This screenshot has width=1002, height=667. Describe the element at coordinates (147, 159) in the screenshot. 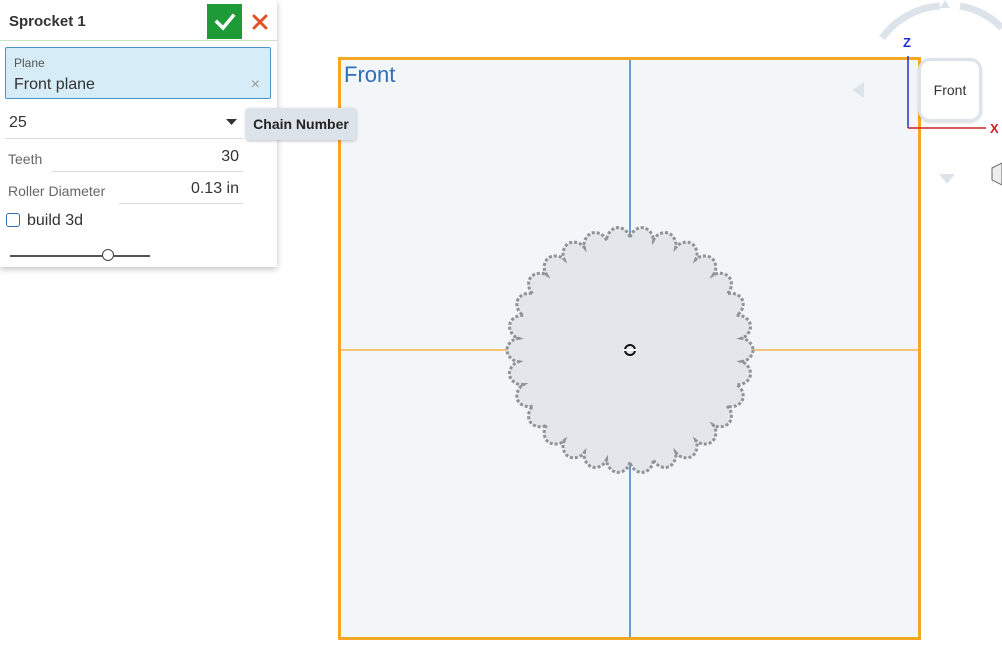

I see `teeth-input: 30` at that location.